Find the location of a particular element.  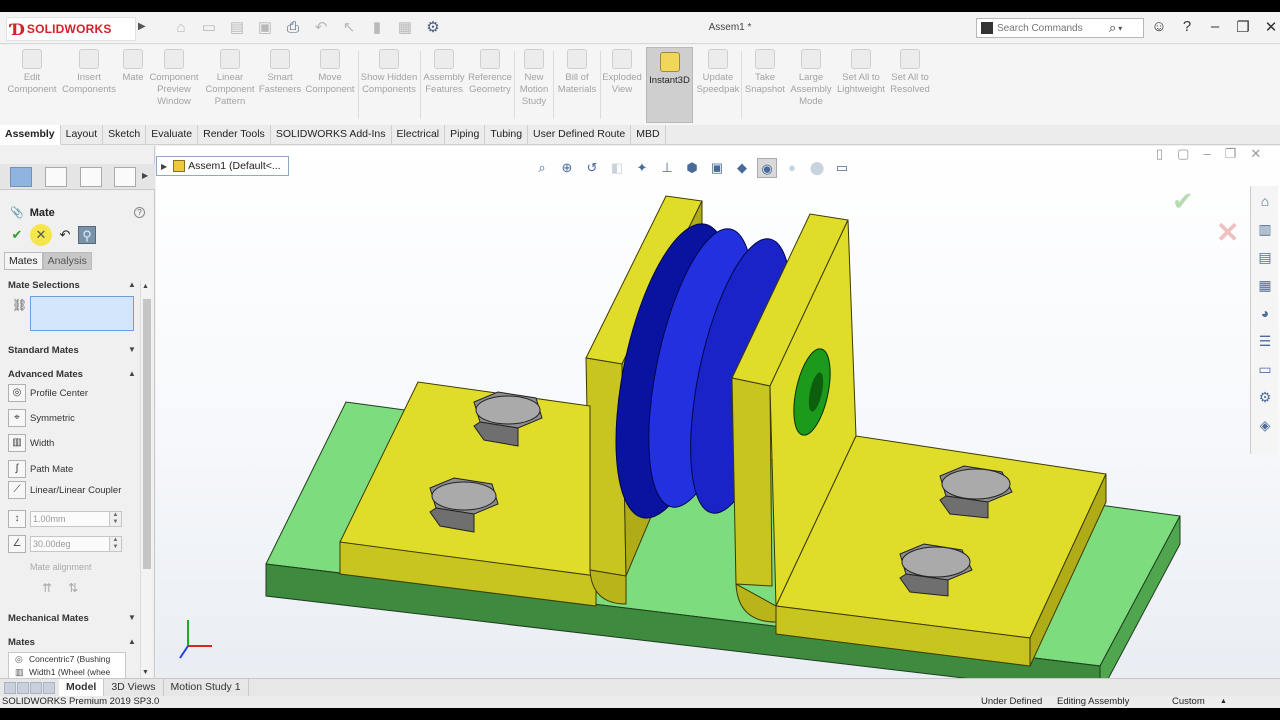

tab-mbd: MBD is located at coordinates (648, 135).